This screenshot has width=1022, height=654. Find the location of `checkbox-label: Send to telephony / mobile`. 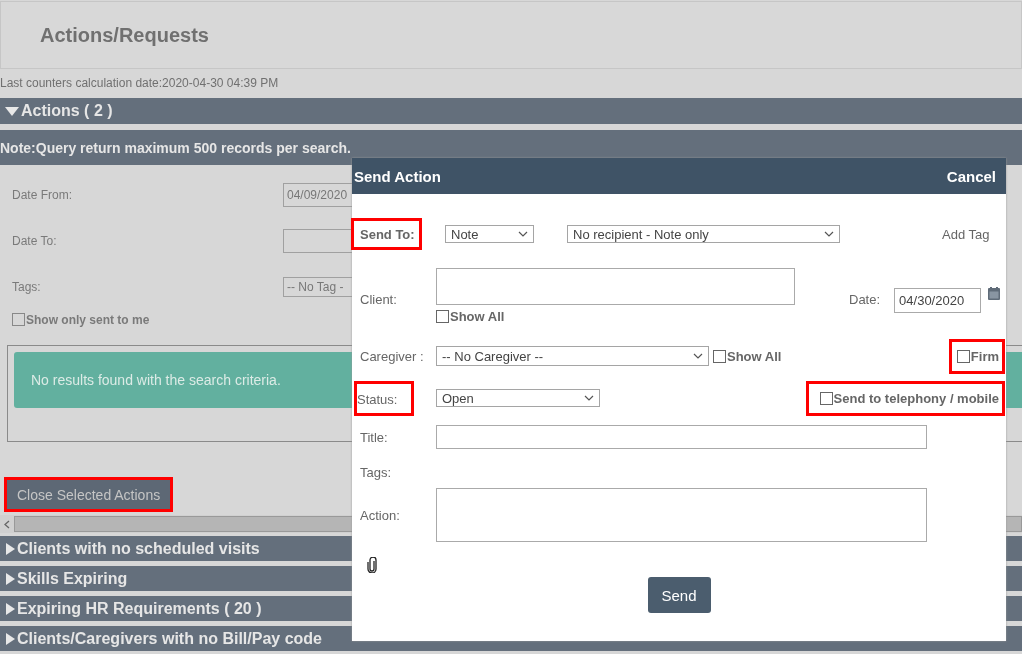

checkbox-label: Send to telephony / mobile is located at coordinates (916, 398).